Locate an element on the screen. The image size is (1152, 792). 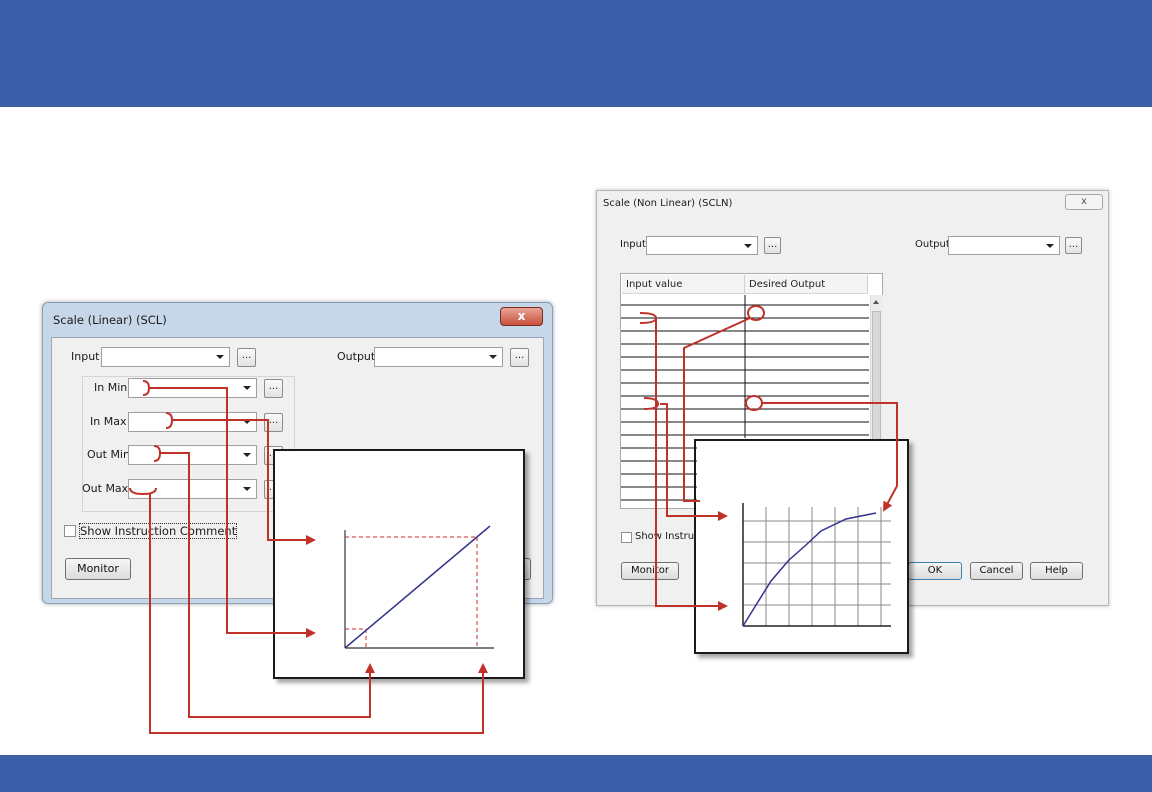
out-max-connector is located at coordinates (318, 614).